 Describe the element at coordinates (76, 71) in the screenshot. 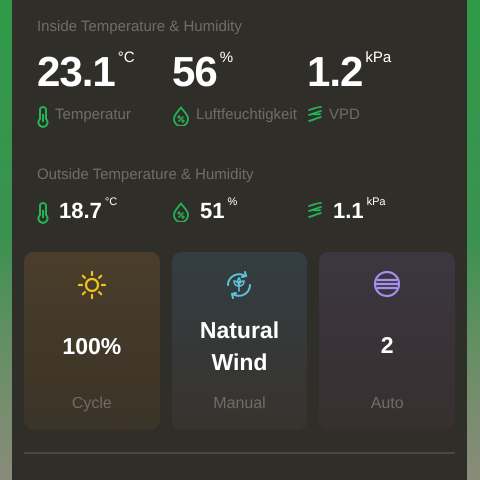

I see `metric-value: 23.1` at that location.